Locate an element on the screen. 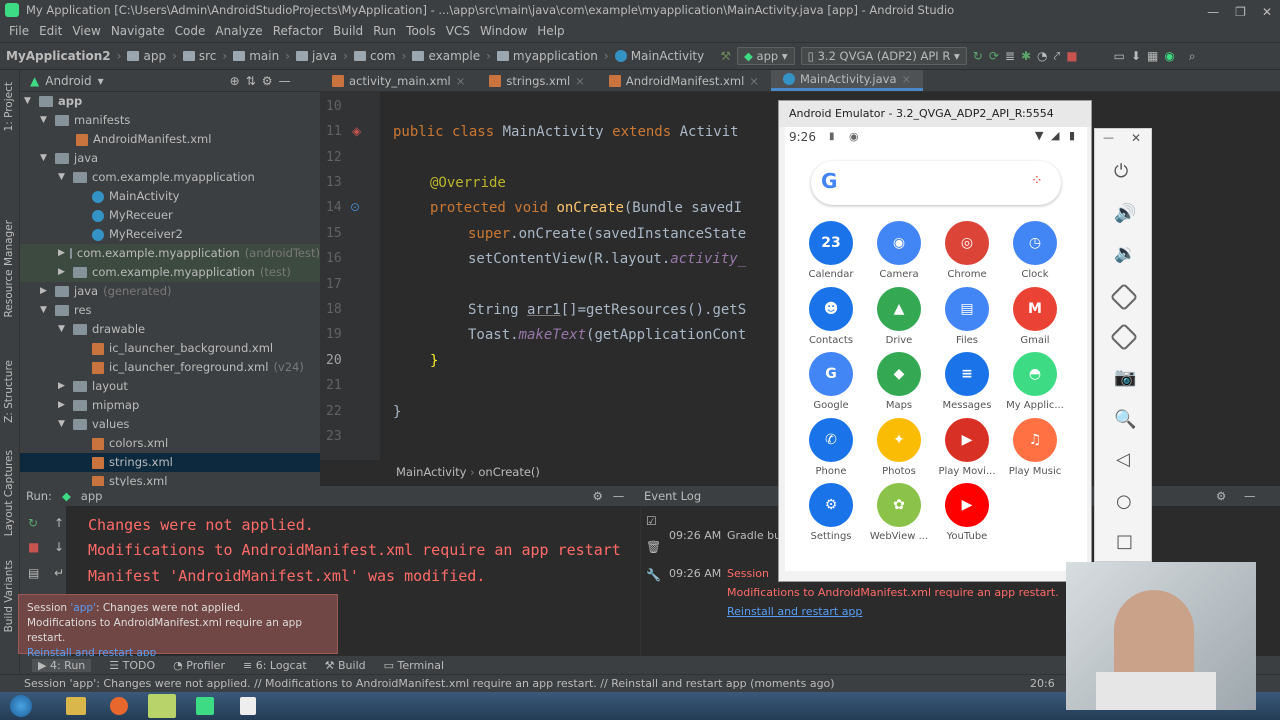  app-icon-clock: ◷ Clock is located at coordinates (1035, 254).